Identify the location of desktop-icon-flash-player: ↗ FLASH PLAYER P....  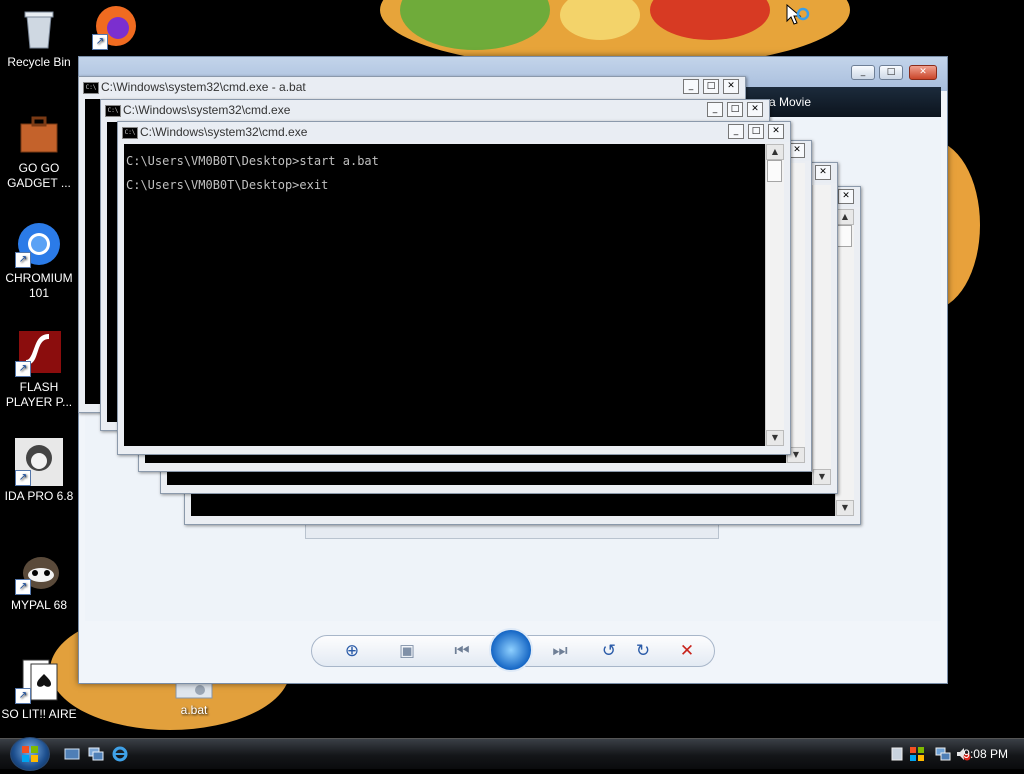
(39, 369).